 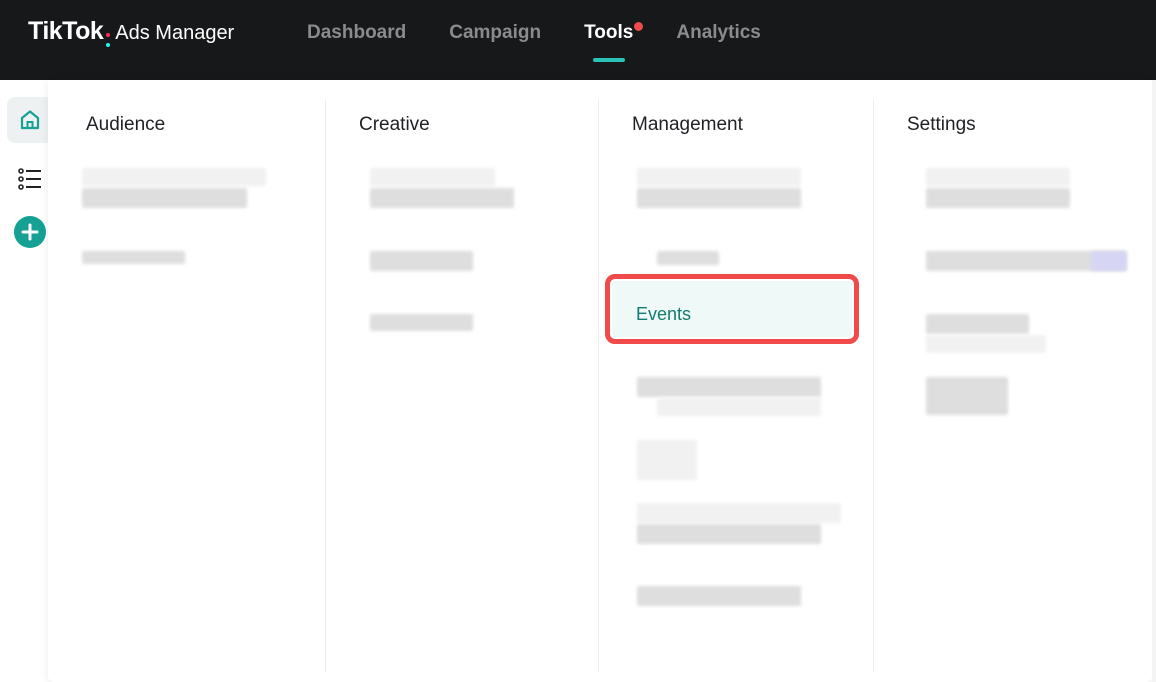 I want to click on nav-label: Dashboard, so click(x=357, y=32).